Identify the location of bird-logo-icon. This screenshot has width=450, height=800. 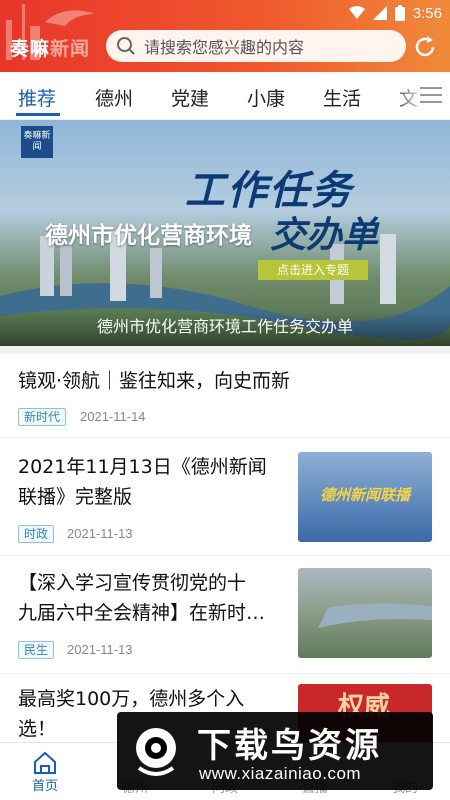
(156, 752).